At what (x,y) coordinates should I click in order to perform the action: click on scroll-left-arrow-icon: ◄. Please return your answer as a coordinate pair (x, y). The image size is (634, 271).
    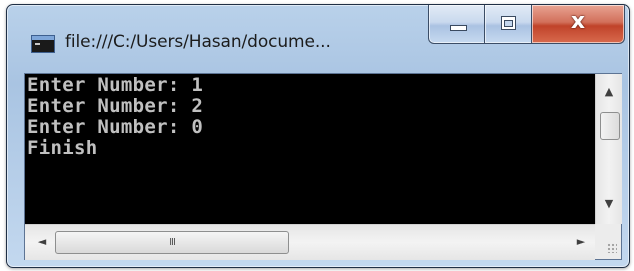
    Looking at the image, I should click on (42, 242).